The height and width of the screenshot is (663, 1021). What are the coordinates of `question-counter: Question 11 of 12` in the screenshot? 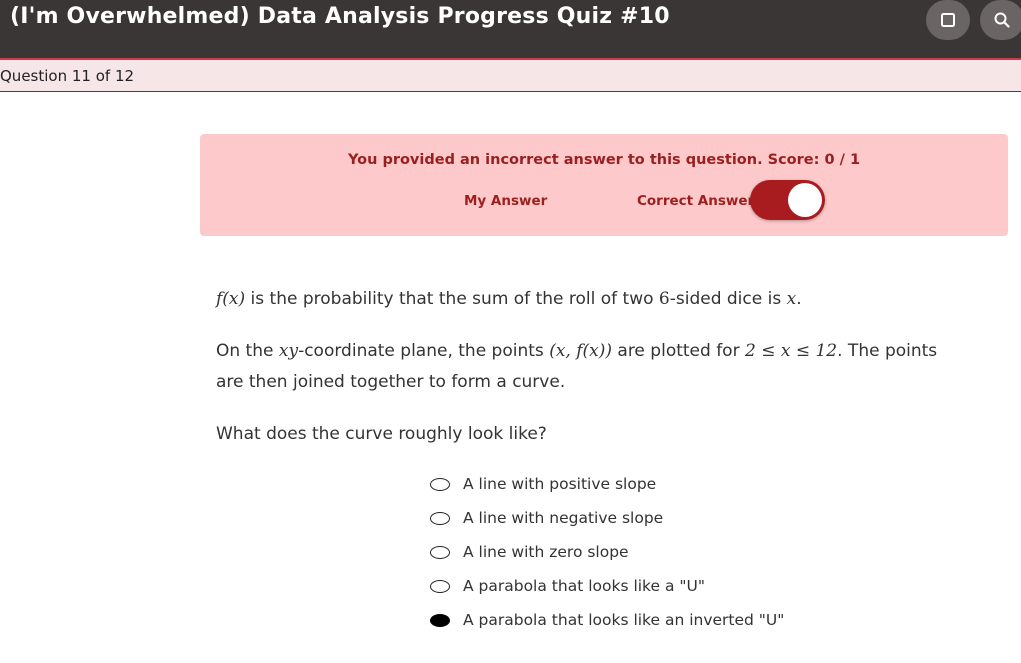 It's located at (67, 76).